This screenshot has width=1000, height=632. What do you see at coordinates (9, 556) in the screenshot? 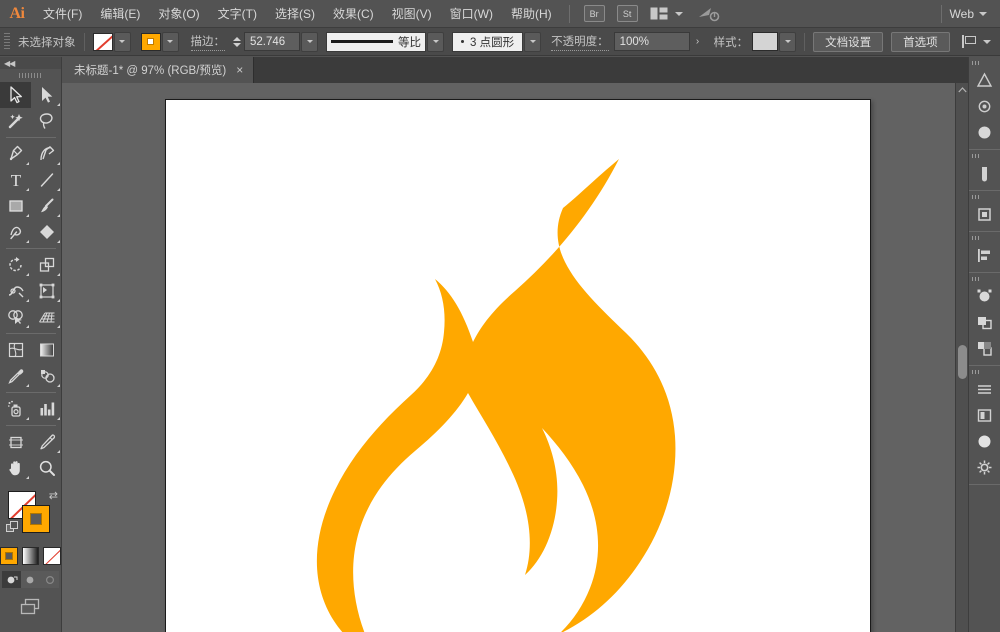
I see `color-mode-button` at bounding box center [9, 556].